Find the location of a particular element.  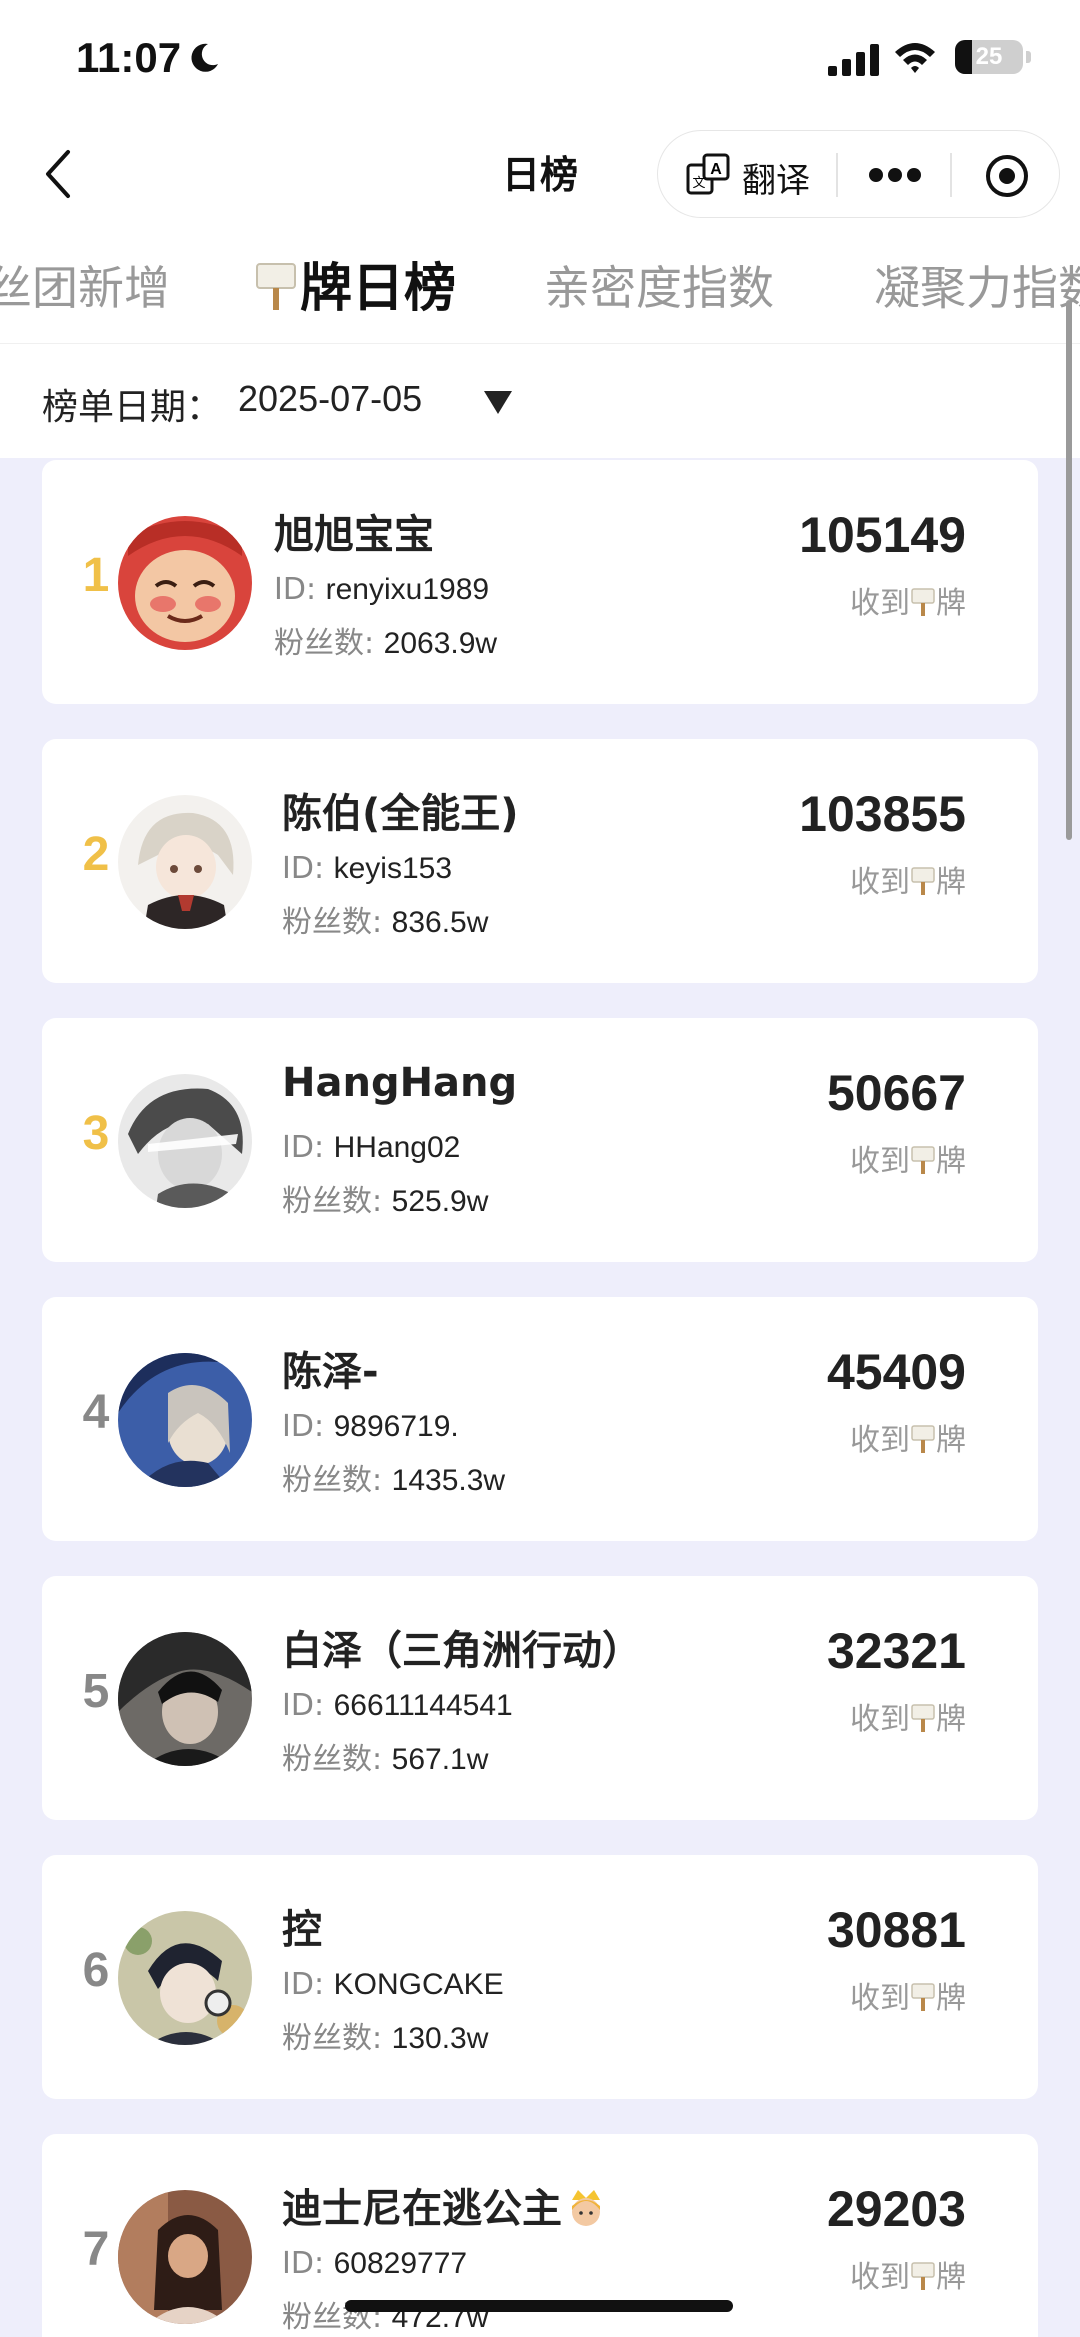

nav-bar: 日榜 A 文 翻译 is located at coordinates (540, 175).